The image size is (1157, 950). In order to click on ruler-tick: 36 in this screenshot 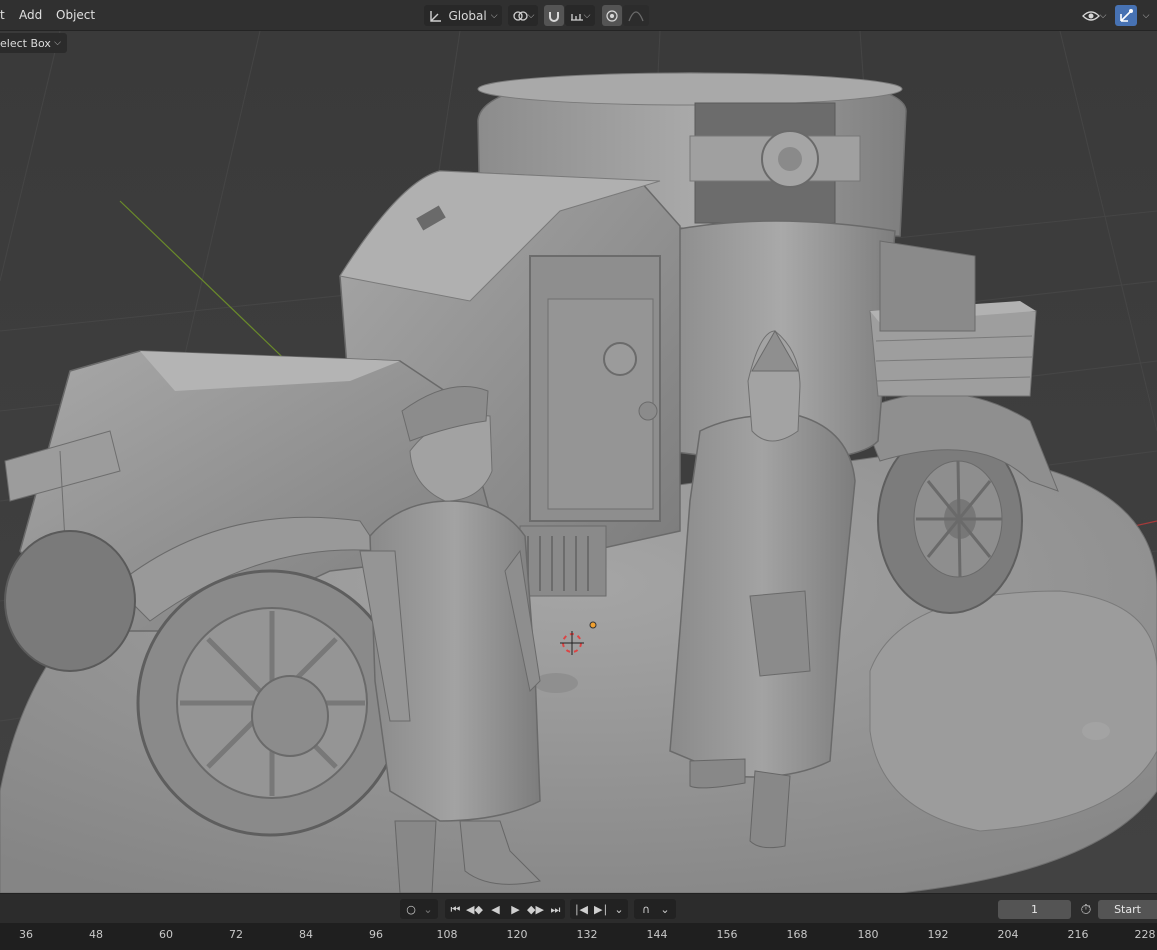, I will do `click(26, 934)`.